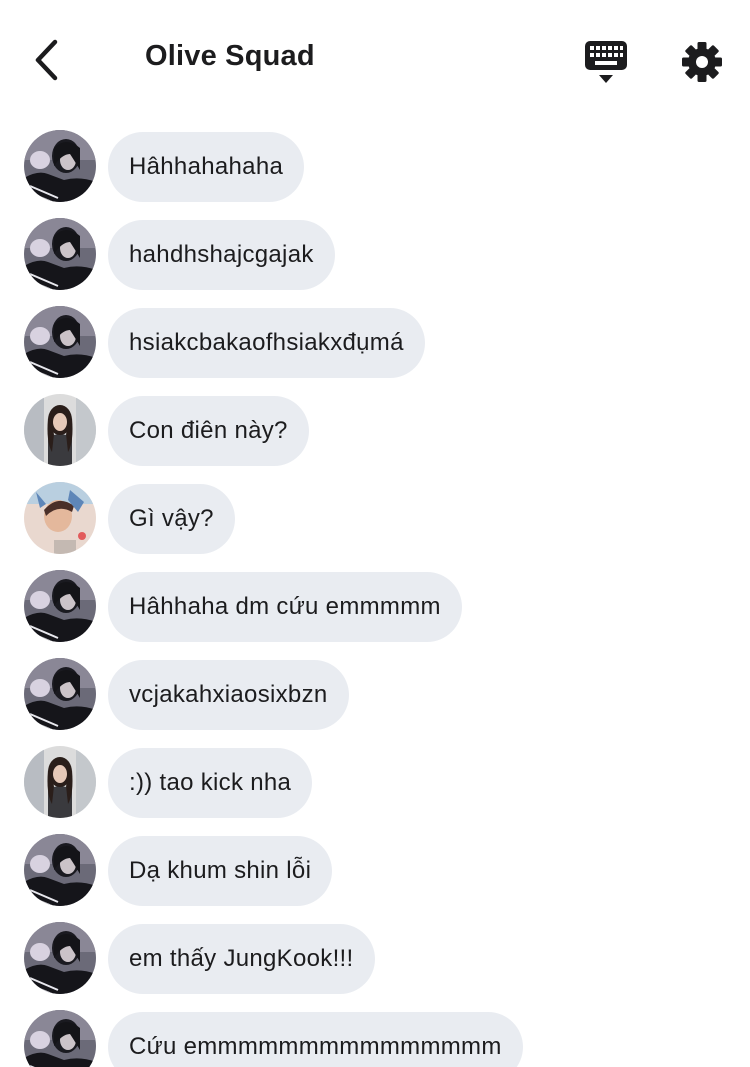  What do you see at coordinates (375, 867) in the screenshot?
I see `message-row: Dạ khum shin lỗi` at bounding box center [375, 867].